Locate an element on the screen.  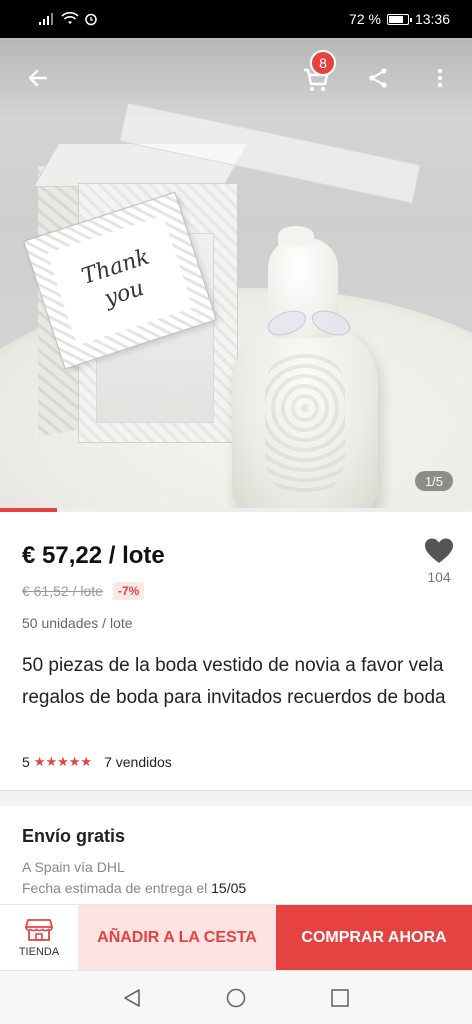
add-to-cart-button: AÑADIR A LA CESTA is located at coordinates (177, 938).